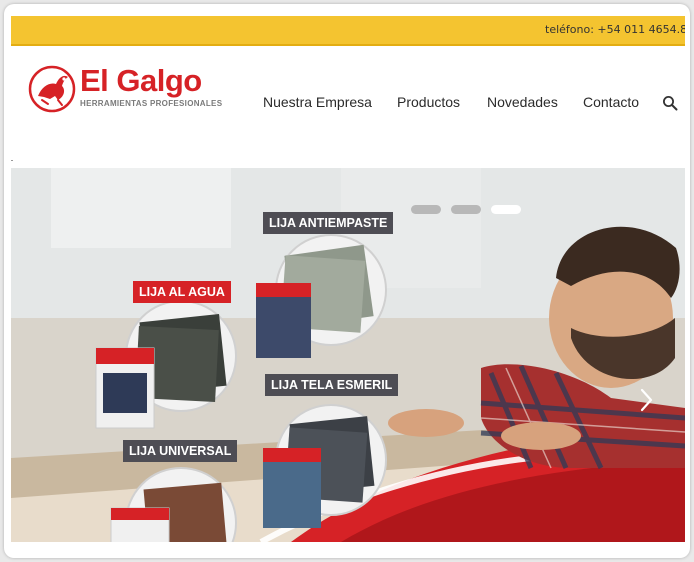 The image size is (694, 562). I want to click on brand-name: El Galgo, so click(141, 80).